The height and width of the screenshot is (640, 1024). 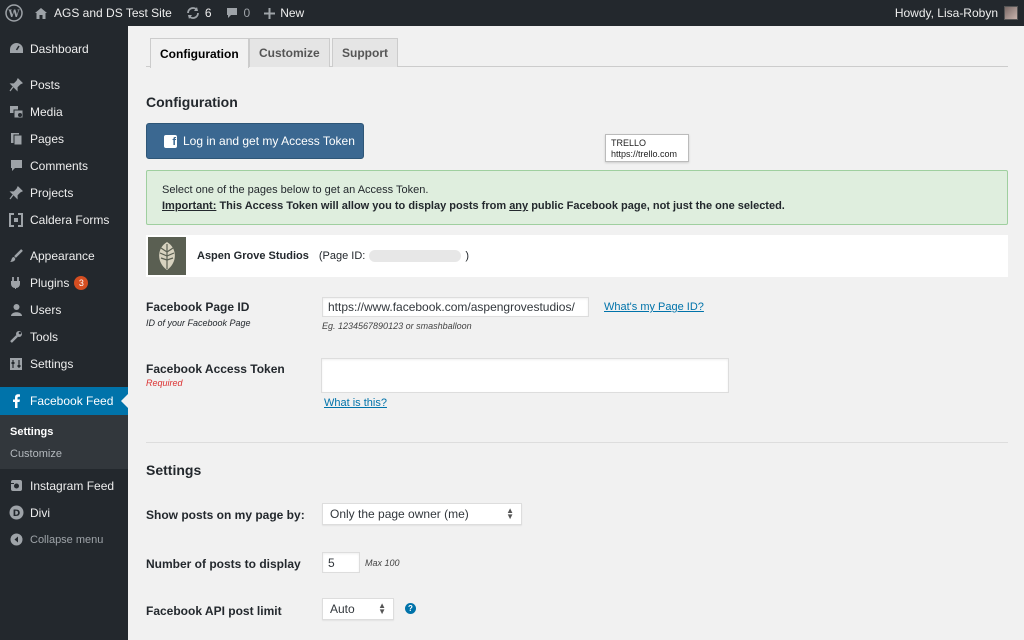 What do you see at coordinates (342, 609) in the screenshot?
I see `api-limit-value: Auto` at bounding box center [342, 609].